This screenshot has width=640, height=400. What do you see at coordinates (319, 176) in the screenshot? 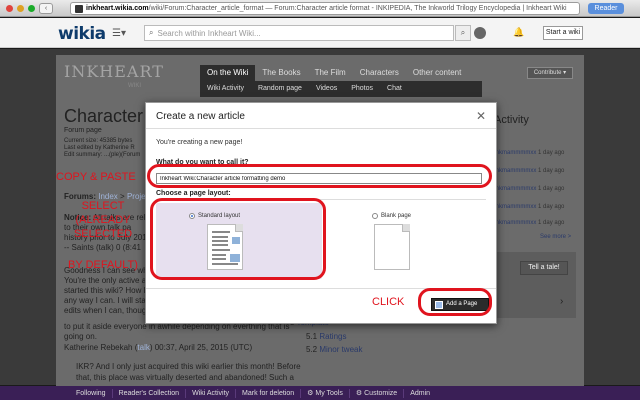
I see `title-input-highlight` at bounding box center [319, 176].